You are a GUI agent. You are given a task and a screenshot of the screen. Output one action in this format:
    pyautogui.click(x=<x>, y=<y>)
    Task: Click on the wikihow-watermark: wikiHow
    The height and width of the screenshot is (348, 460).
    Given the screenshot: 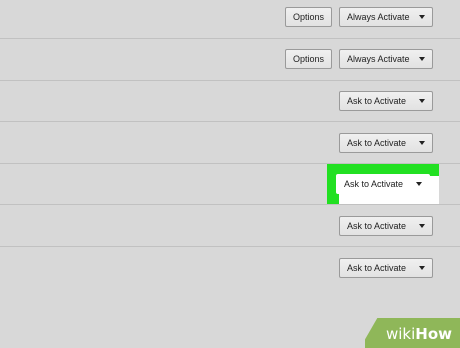 What is the action you would take?
    pyautogui.click(x=412, y=332)
    